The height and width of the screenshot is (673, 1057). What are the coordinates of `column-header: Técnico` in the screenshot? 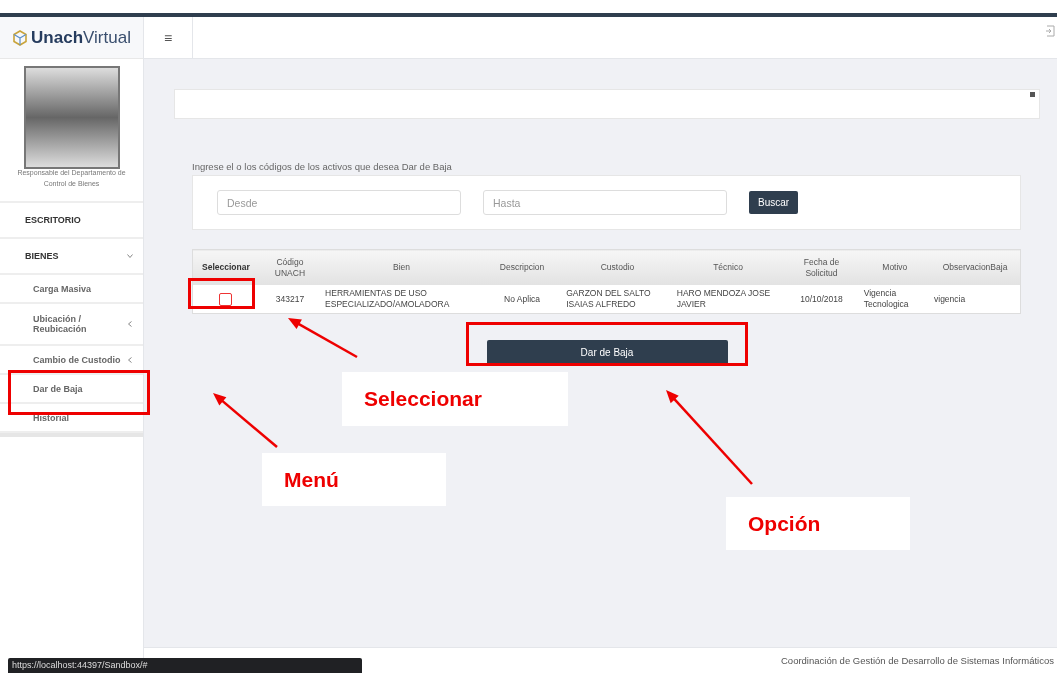 It's located at (728, 267).